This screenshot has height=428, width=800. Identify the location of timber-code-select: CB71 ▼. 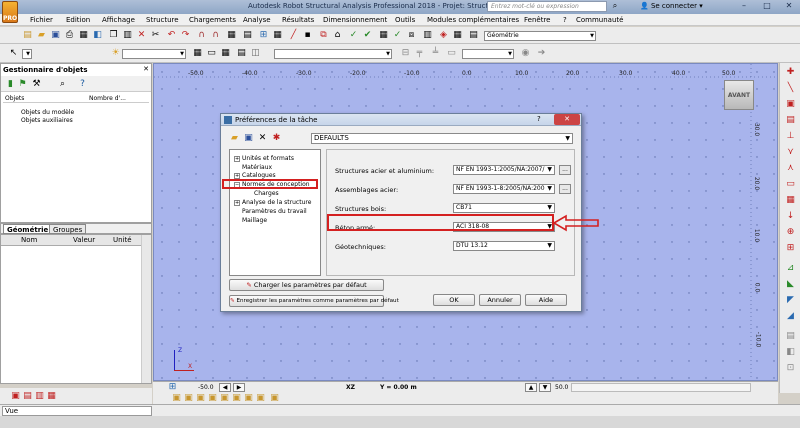
(504, 208).